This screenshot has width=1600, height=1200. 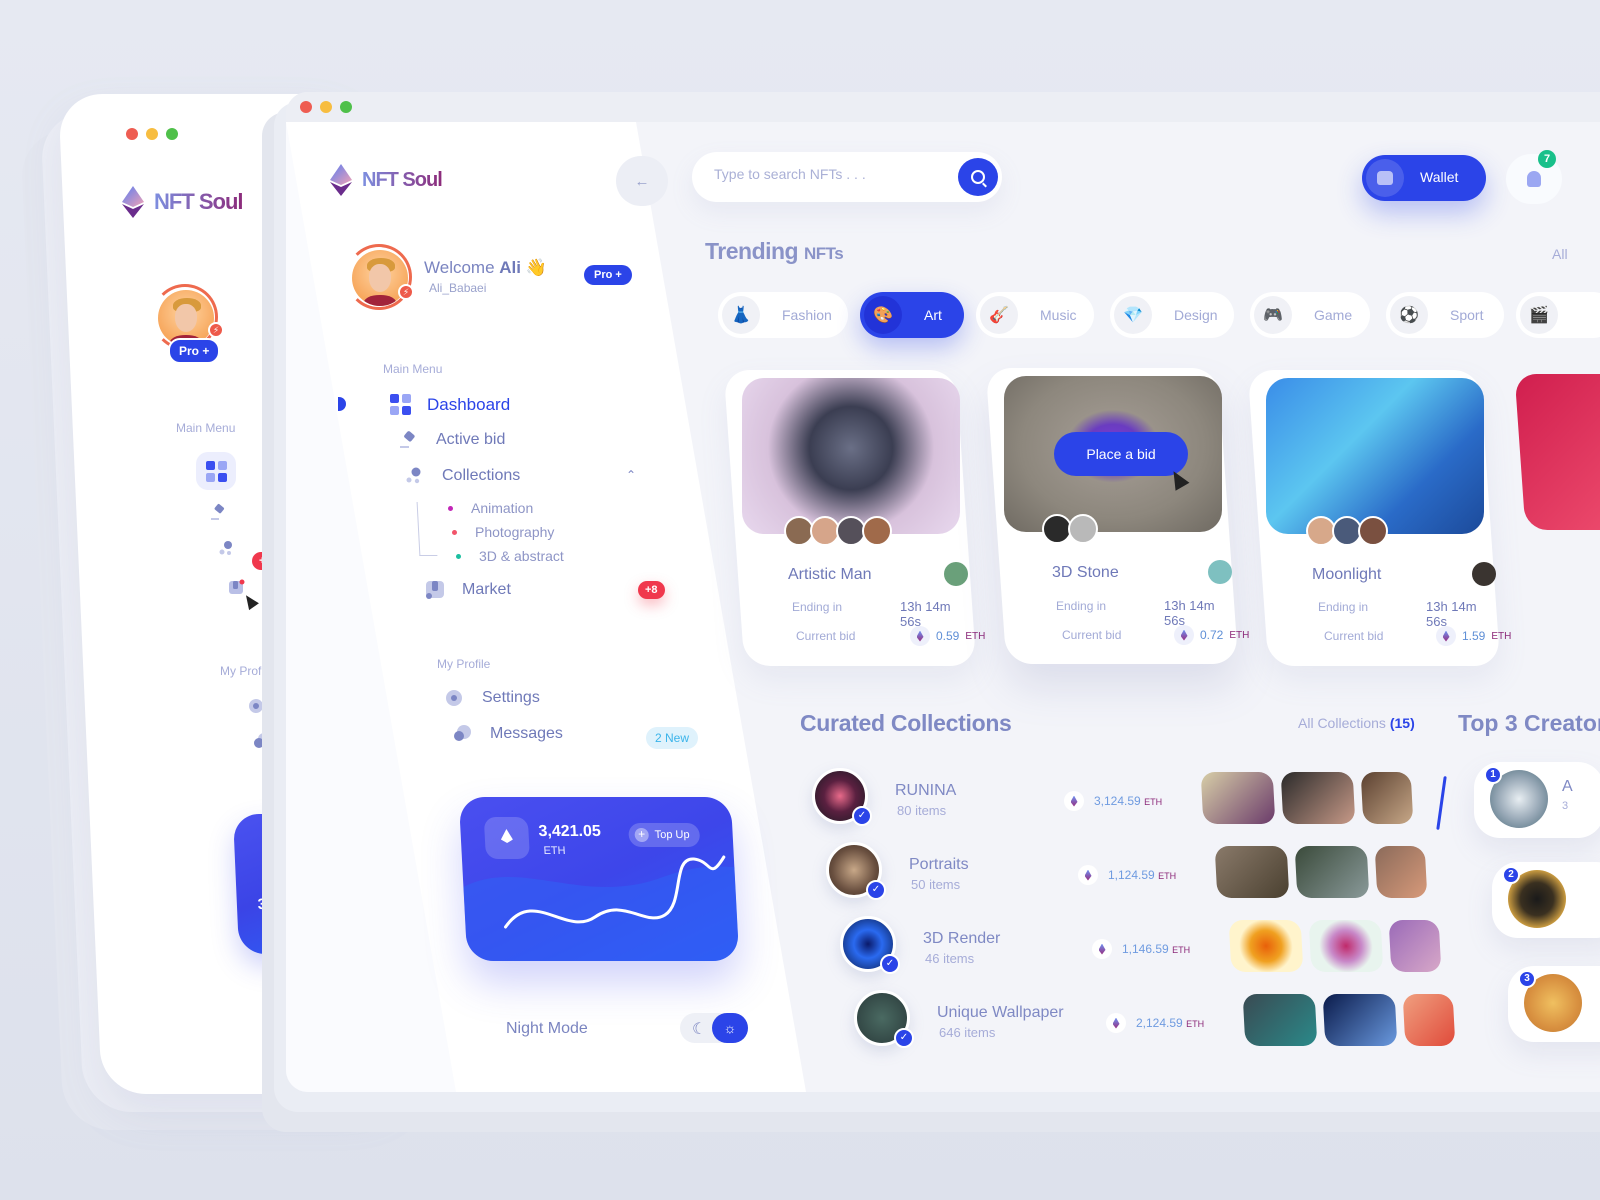 What do you see at coordinates (664, 835) in the screenshot?
I see `top-up-button: + Top Up` at bounding box center [664, 835].